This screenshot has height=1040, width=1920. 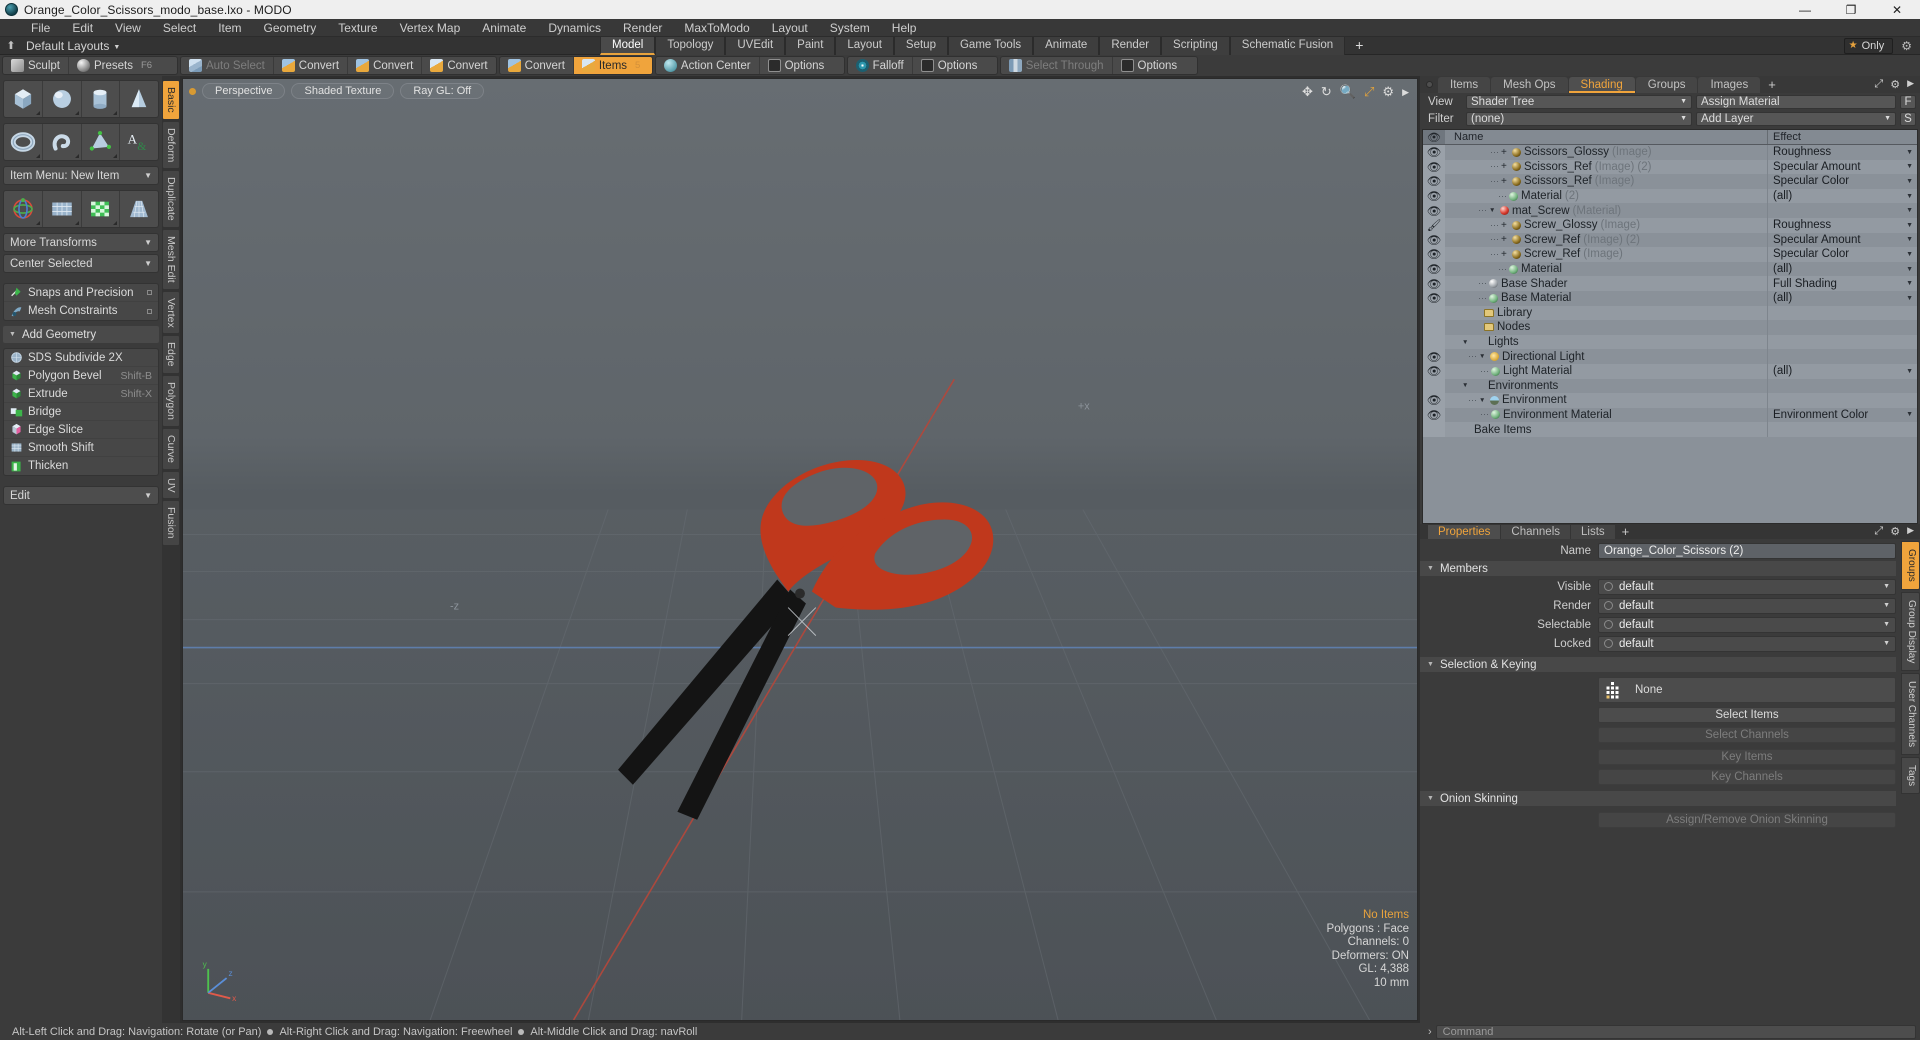 I want to click on vtab-duplicate: Duplicate, so click(x=171, y=199).